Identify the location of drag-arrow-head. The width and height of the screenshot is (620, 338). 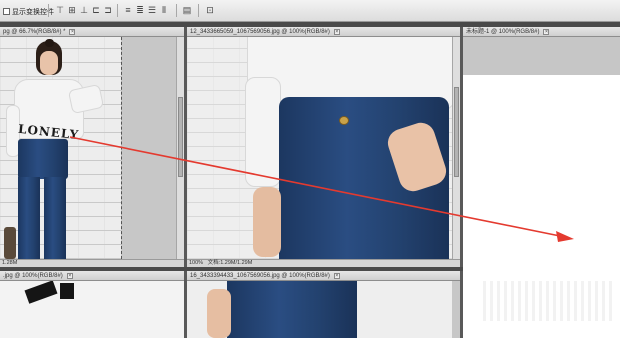
(565, 236).